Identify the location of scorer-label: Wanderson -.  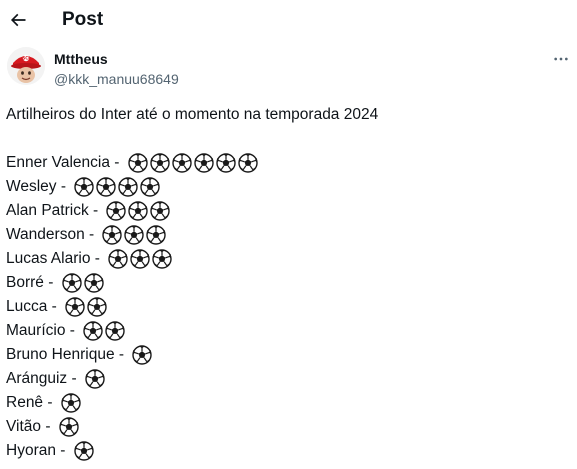
(52, 234).